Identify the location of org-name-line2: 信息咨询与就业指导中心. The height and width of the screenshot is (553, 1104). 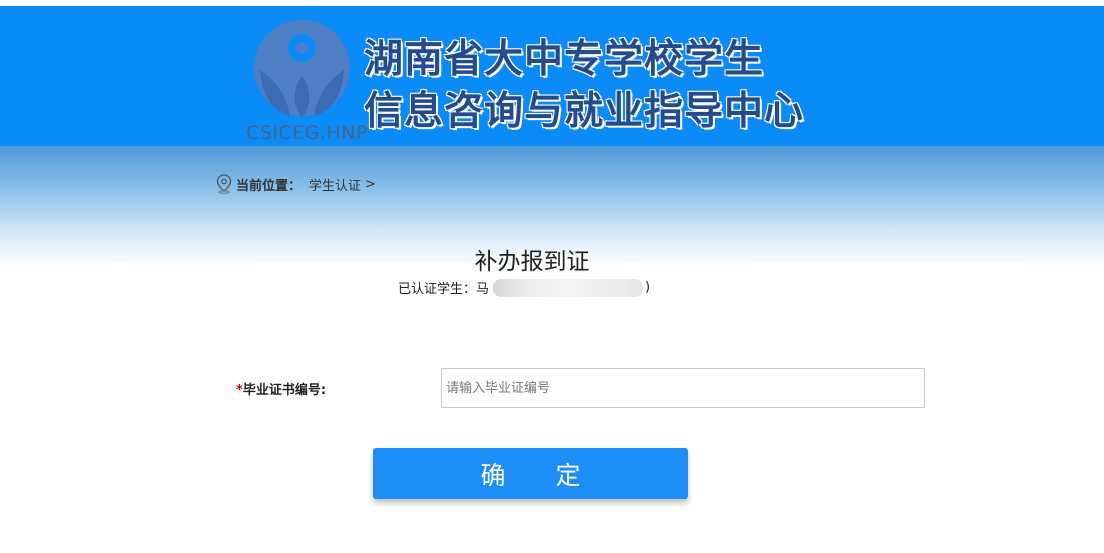
(584, 111).